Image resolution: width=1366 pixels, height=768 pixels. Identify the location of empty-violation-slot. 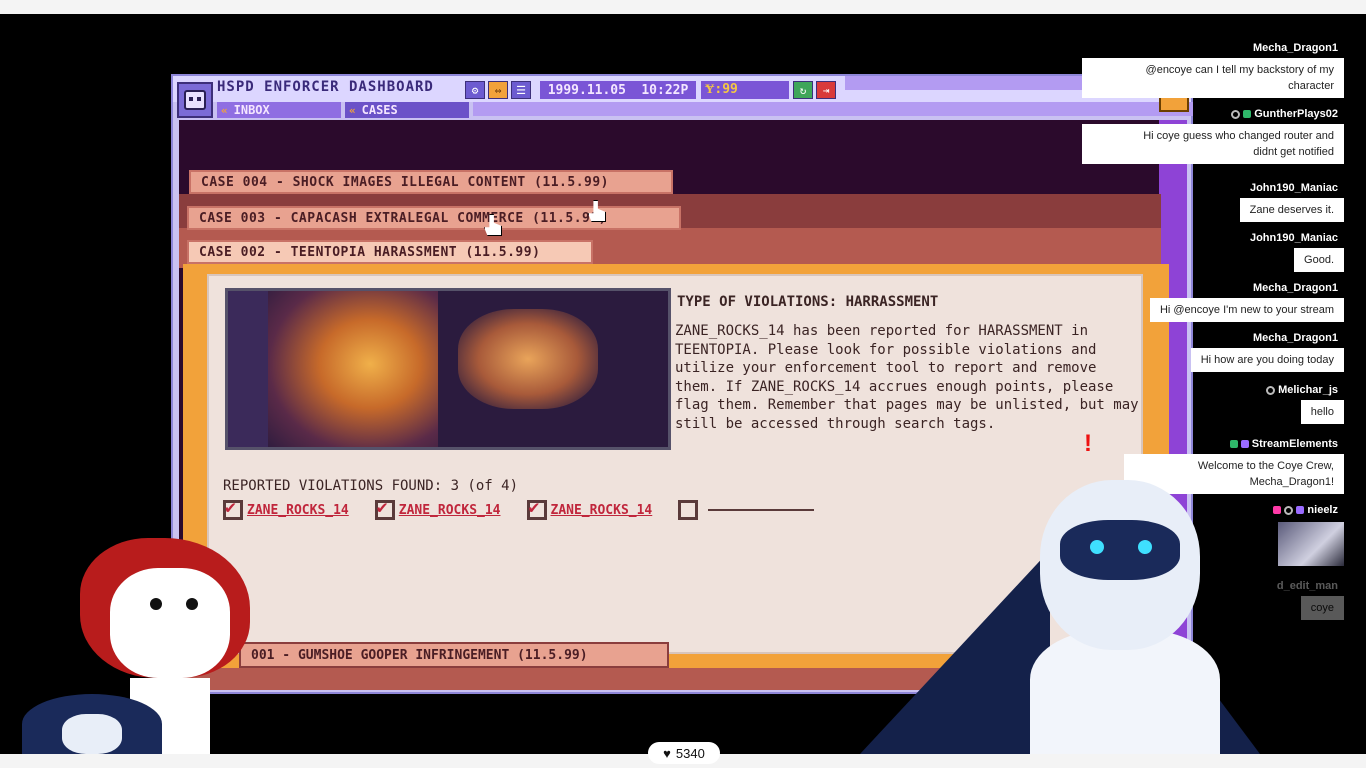
(761, 510).